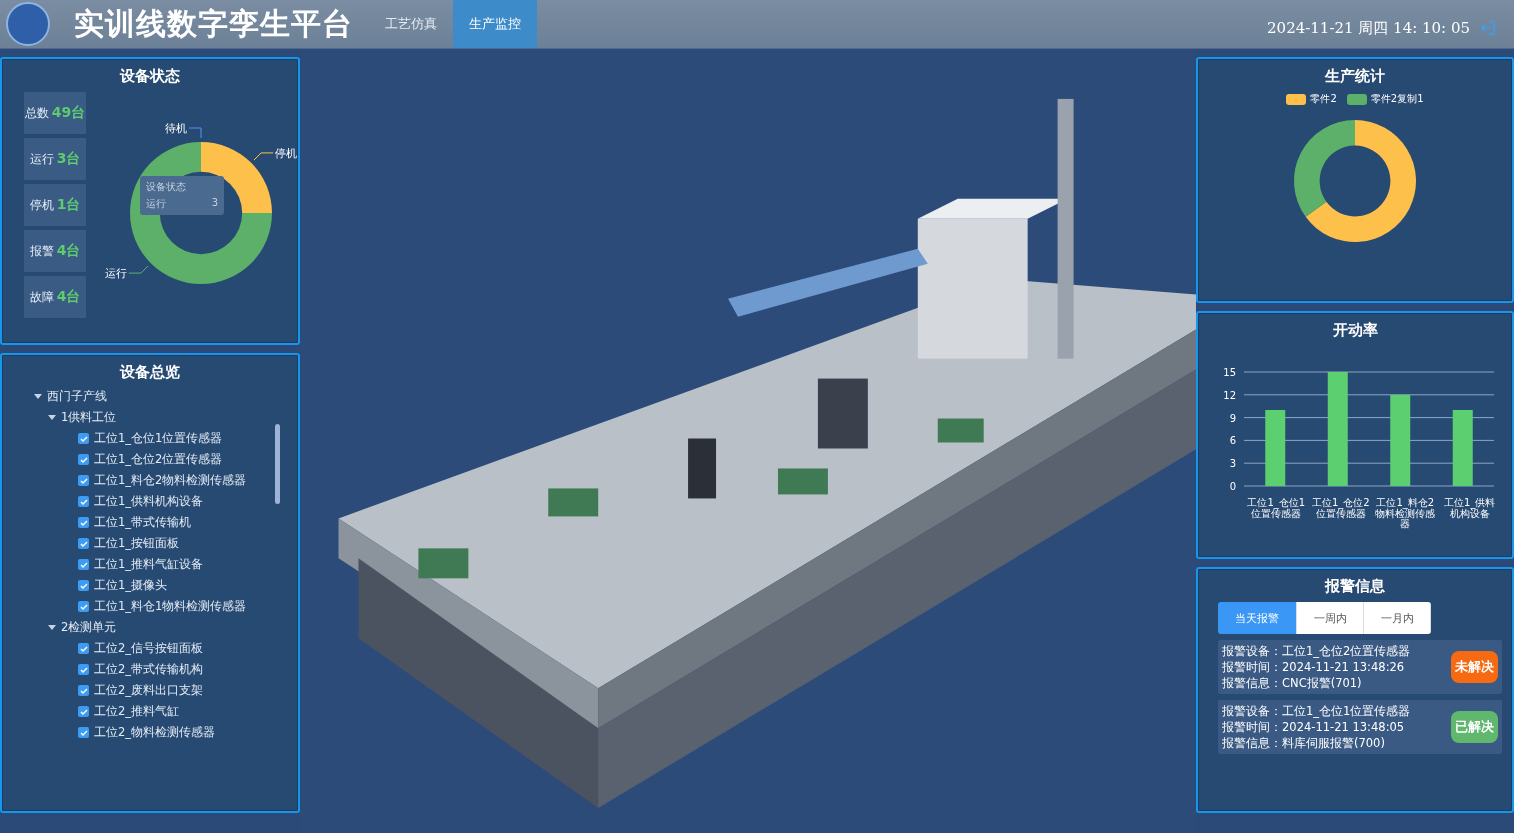 This screenshot has height=833, width=1514. I want to click on axis-category-label: 工位1_料仓2物料检测传感器, so click(1405, 514).